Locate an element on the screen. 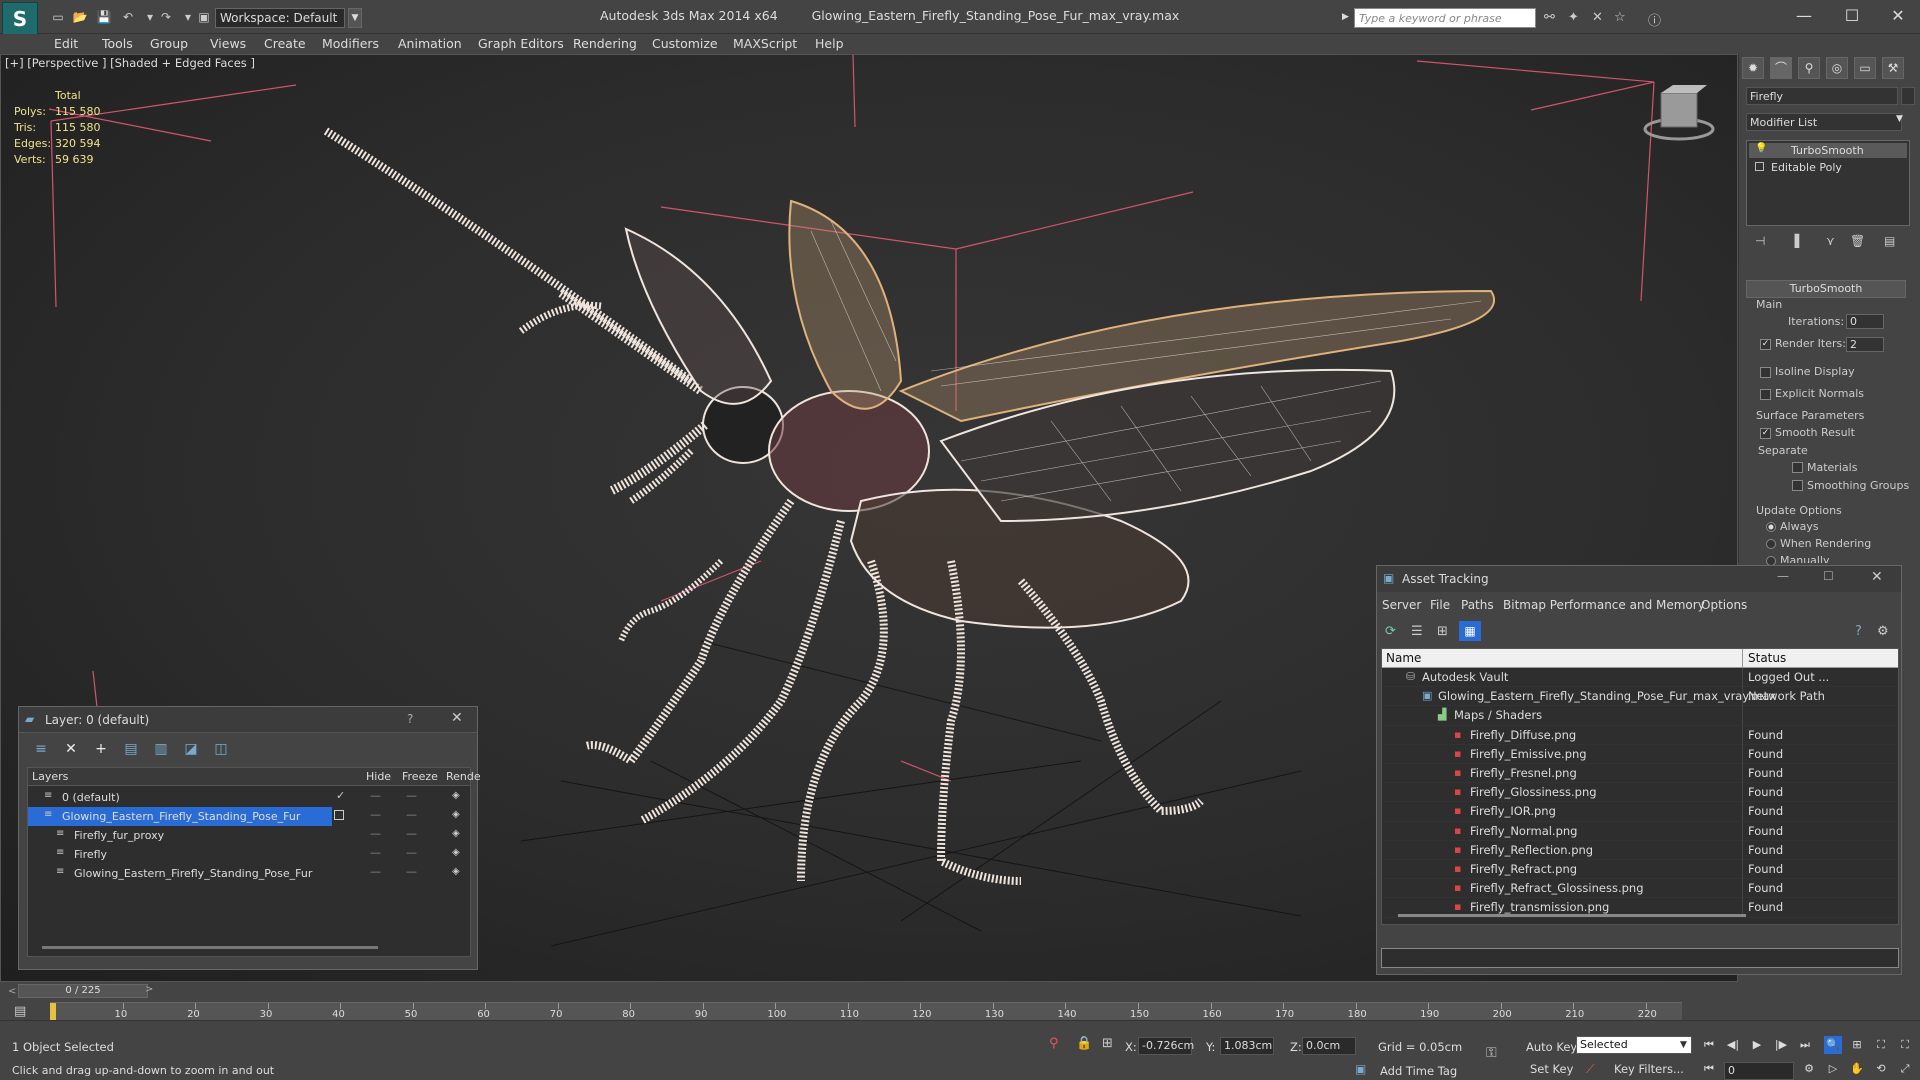  favorites-star-icon: ☆ is located at coordinates (1620, 17).